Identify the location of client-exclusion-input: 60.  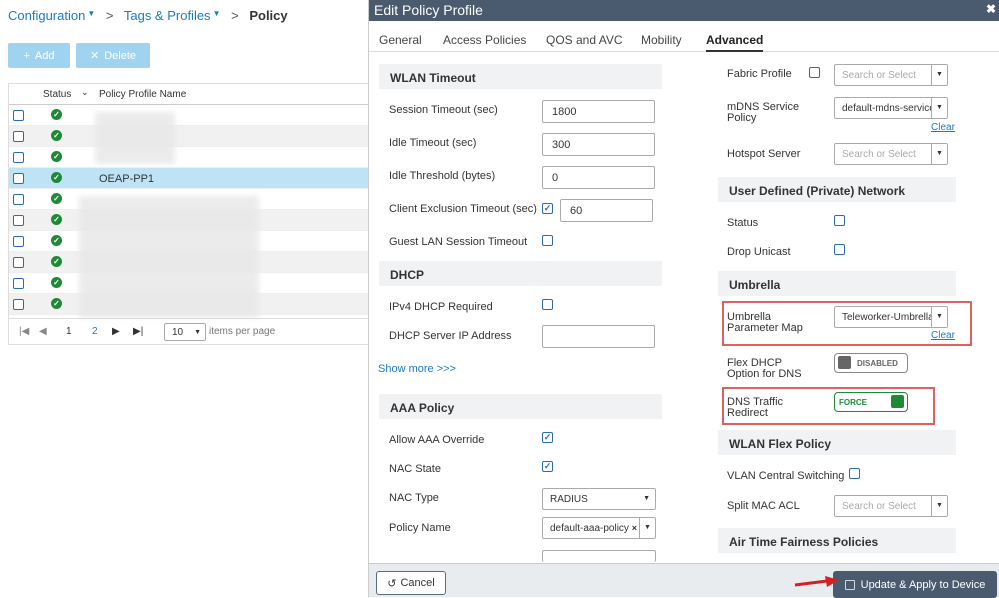
(606, 210).